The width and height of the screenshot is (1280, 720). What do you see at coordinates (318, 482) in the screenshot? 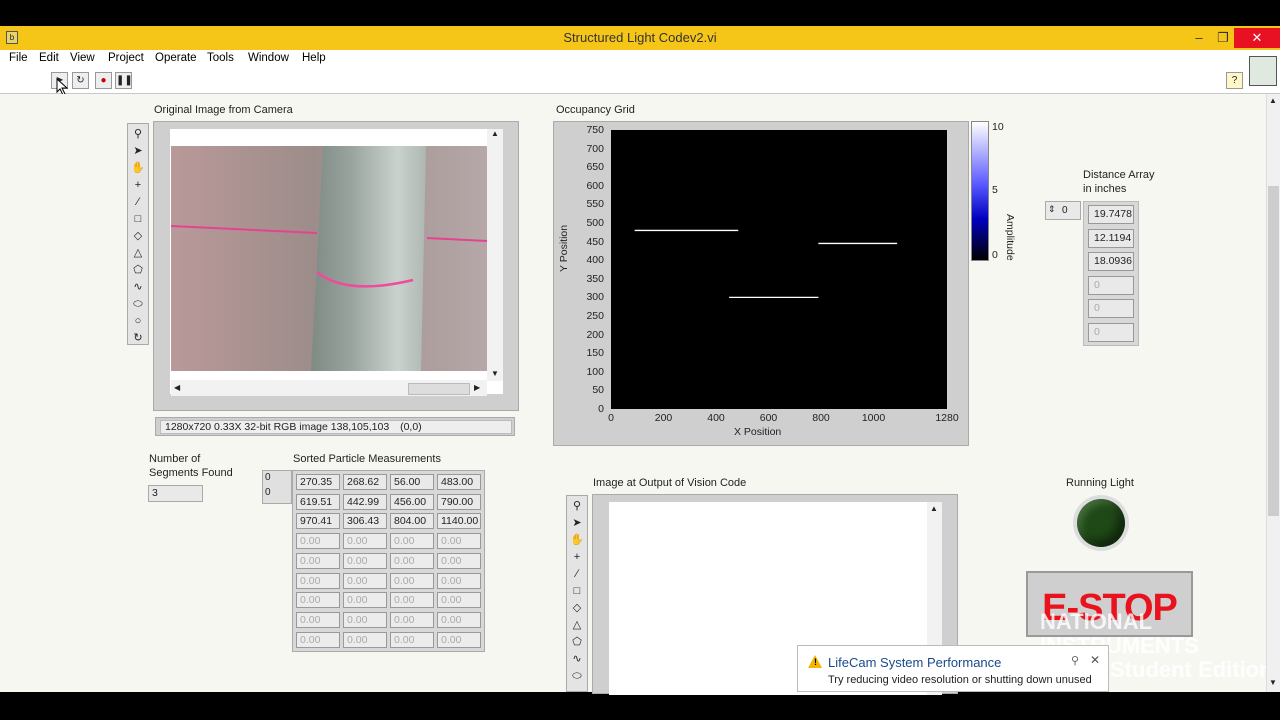
I see `table-cell: 270.35` at bounding box center [318, 482].